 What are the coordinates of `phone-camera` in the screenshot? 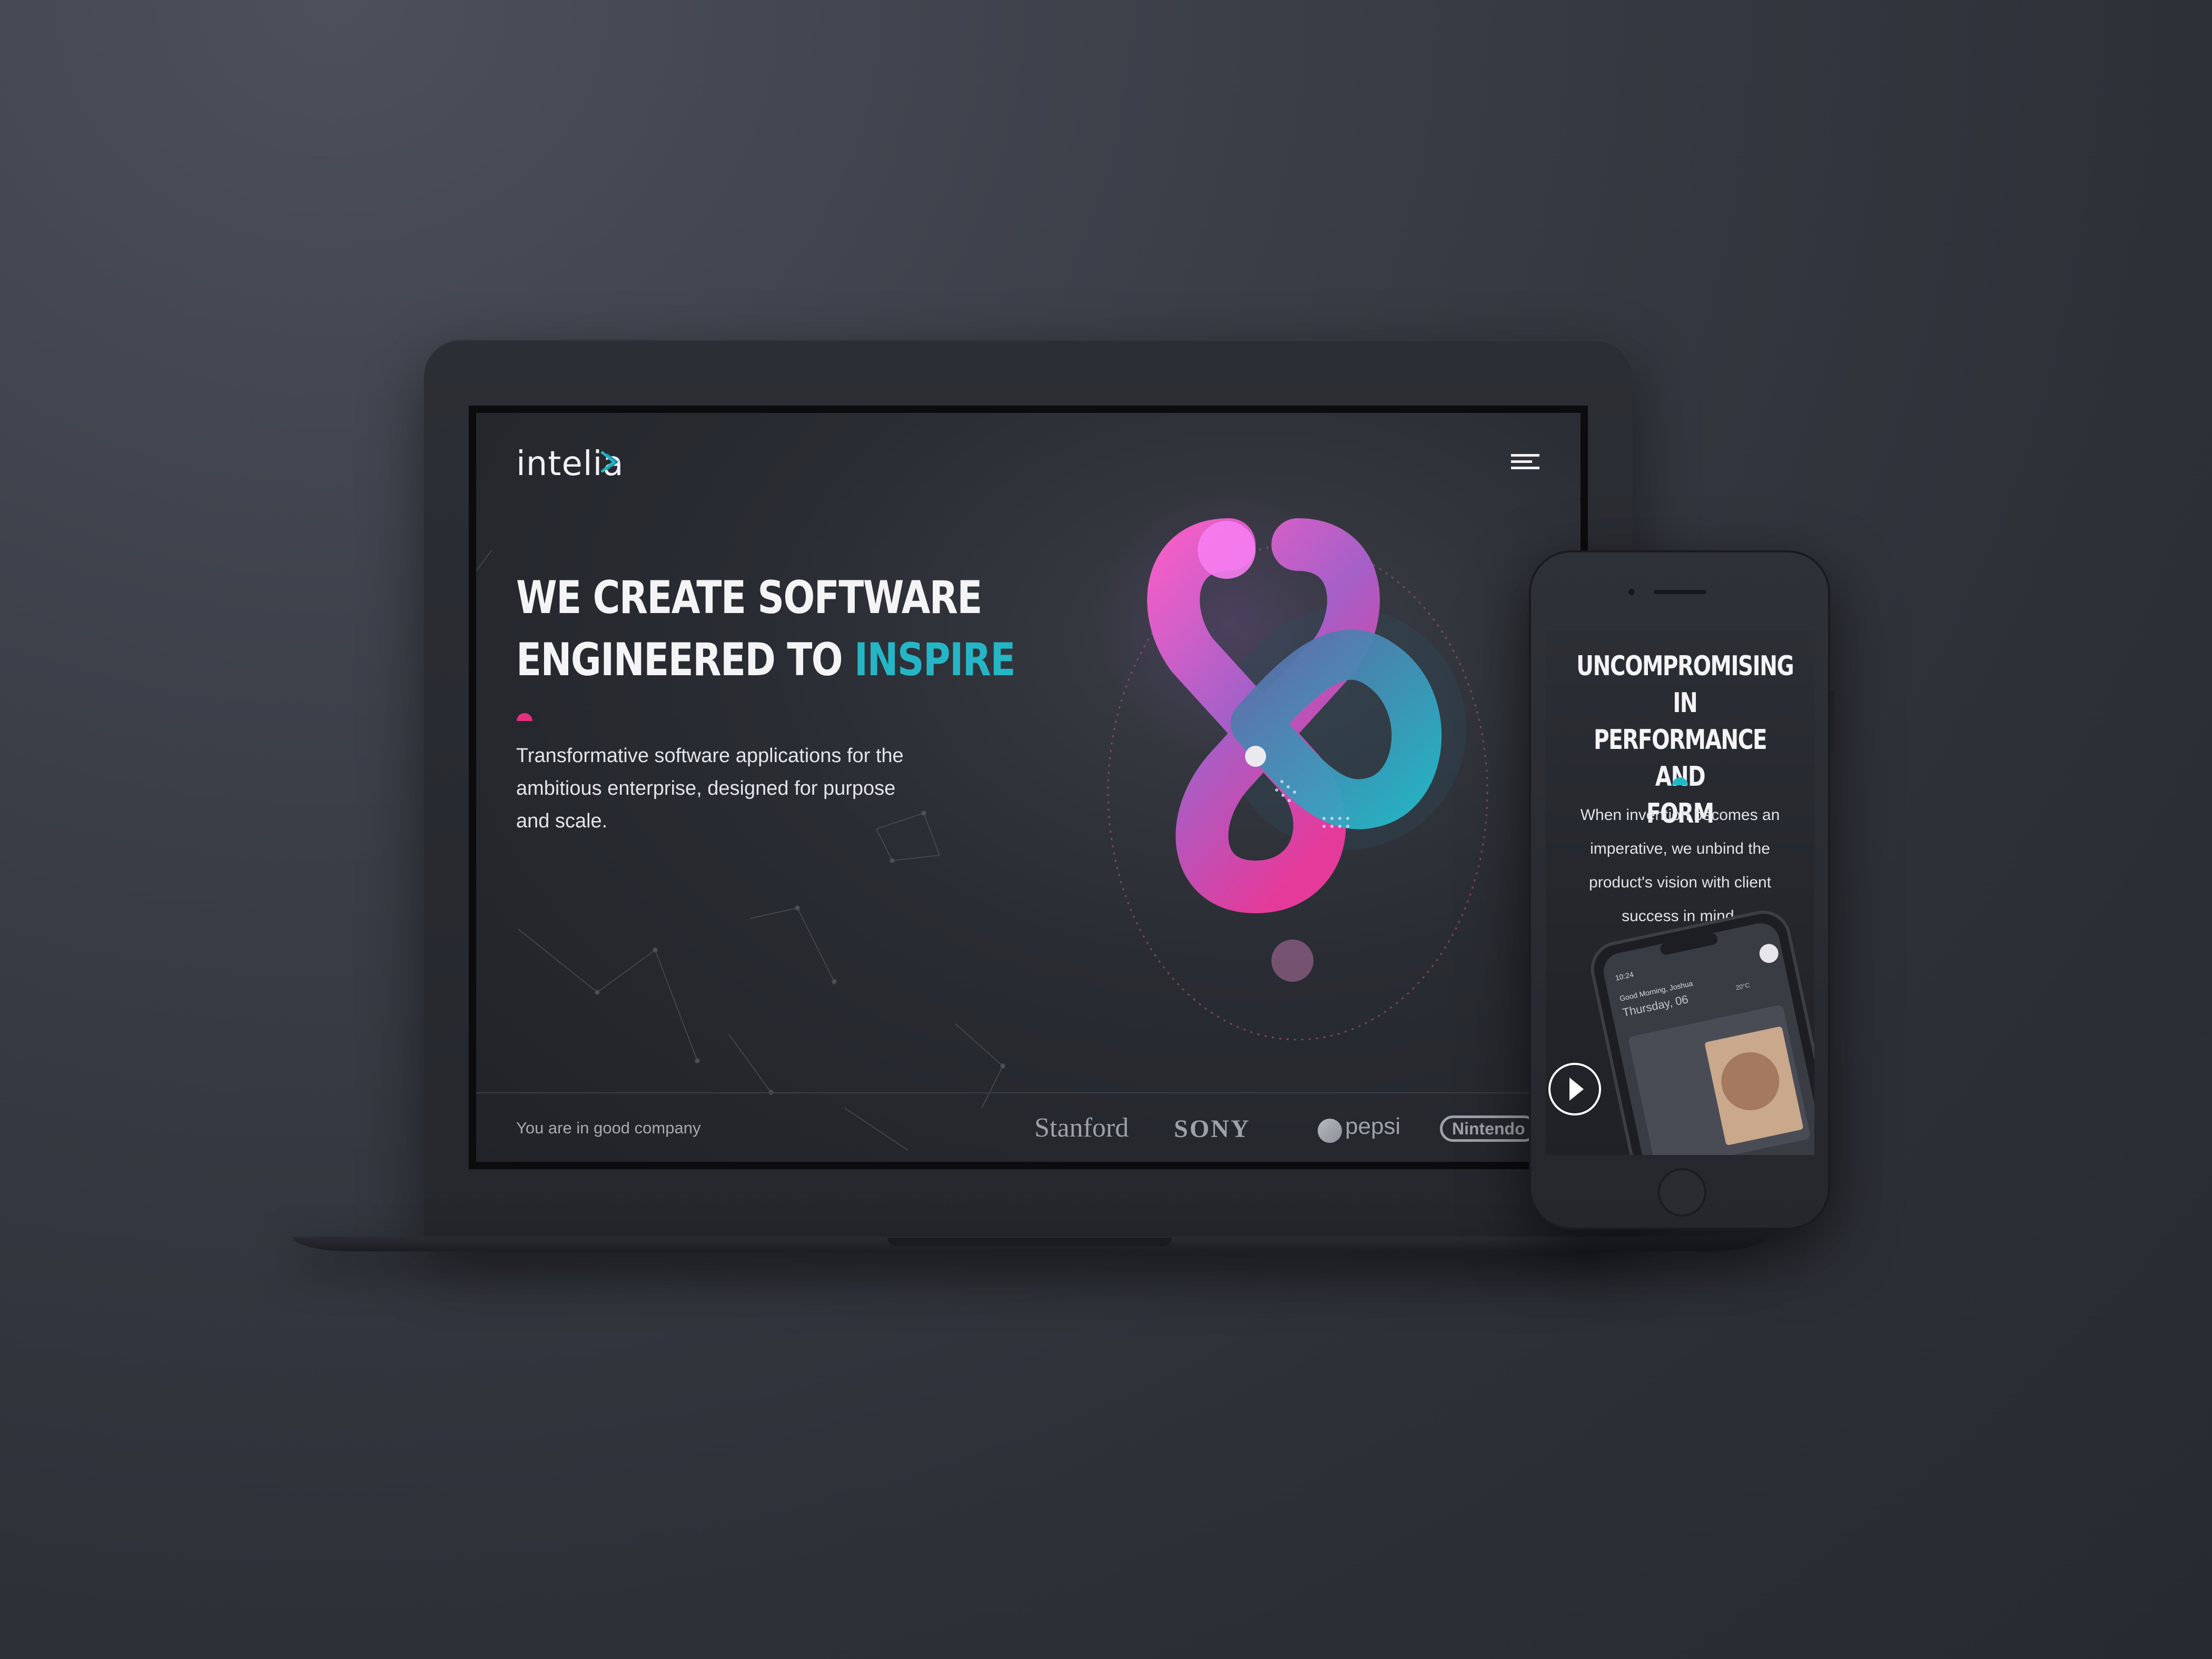 It's located at (1631, 592).